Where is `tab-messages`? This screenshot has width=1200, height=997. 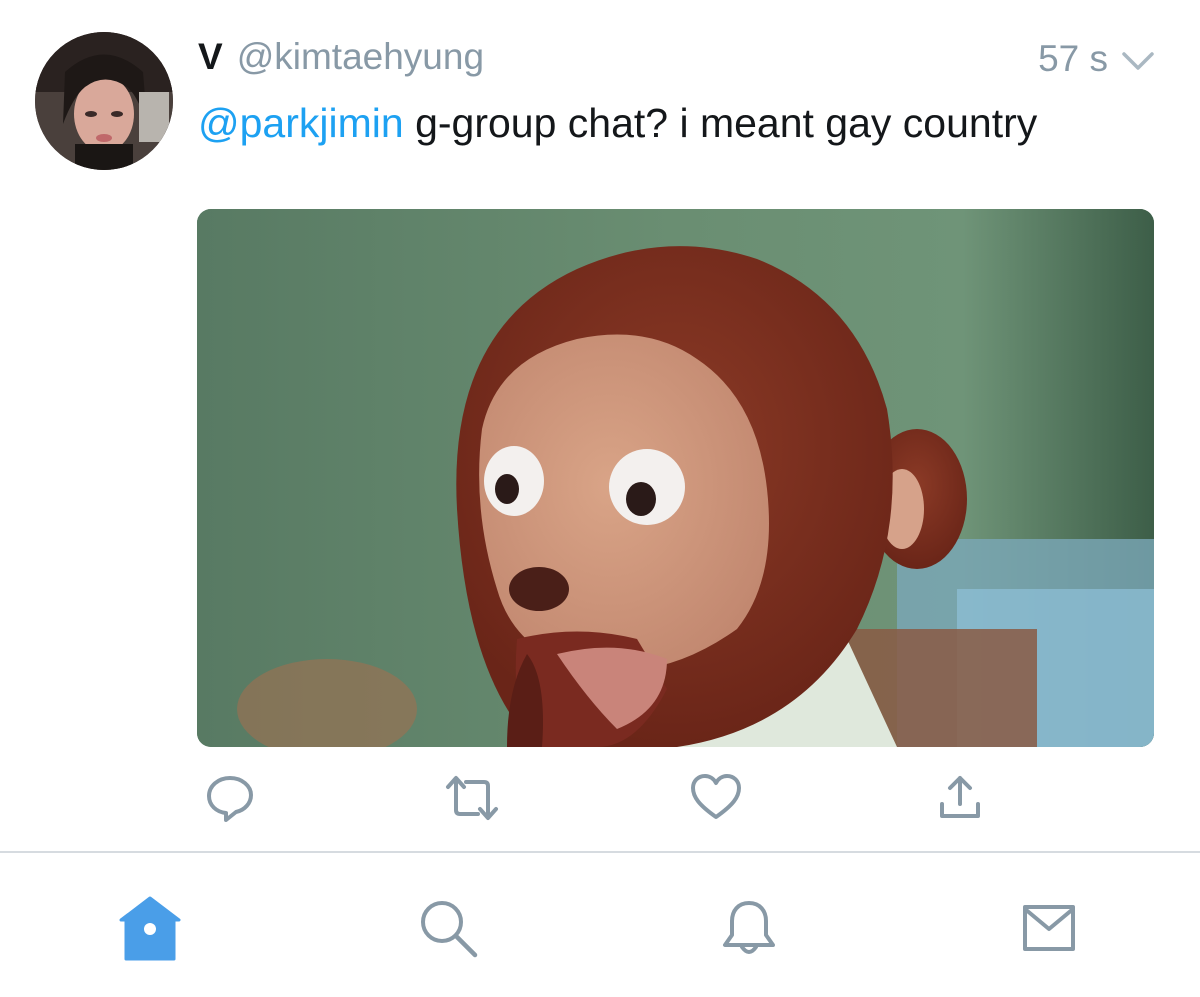 tab-messages is located at coordinates (1049, 928).